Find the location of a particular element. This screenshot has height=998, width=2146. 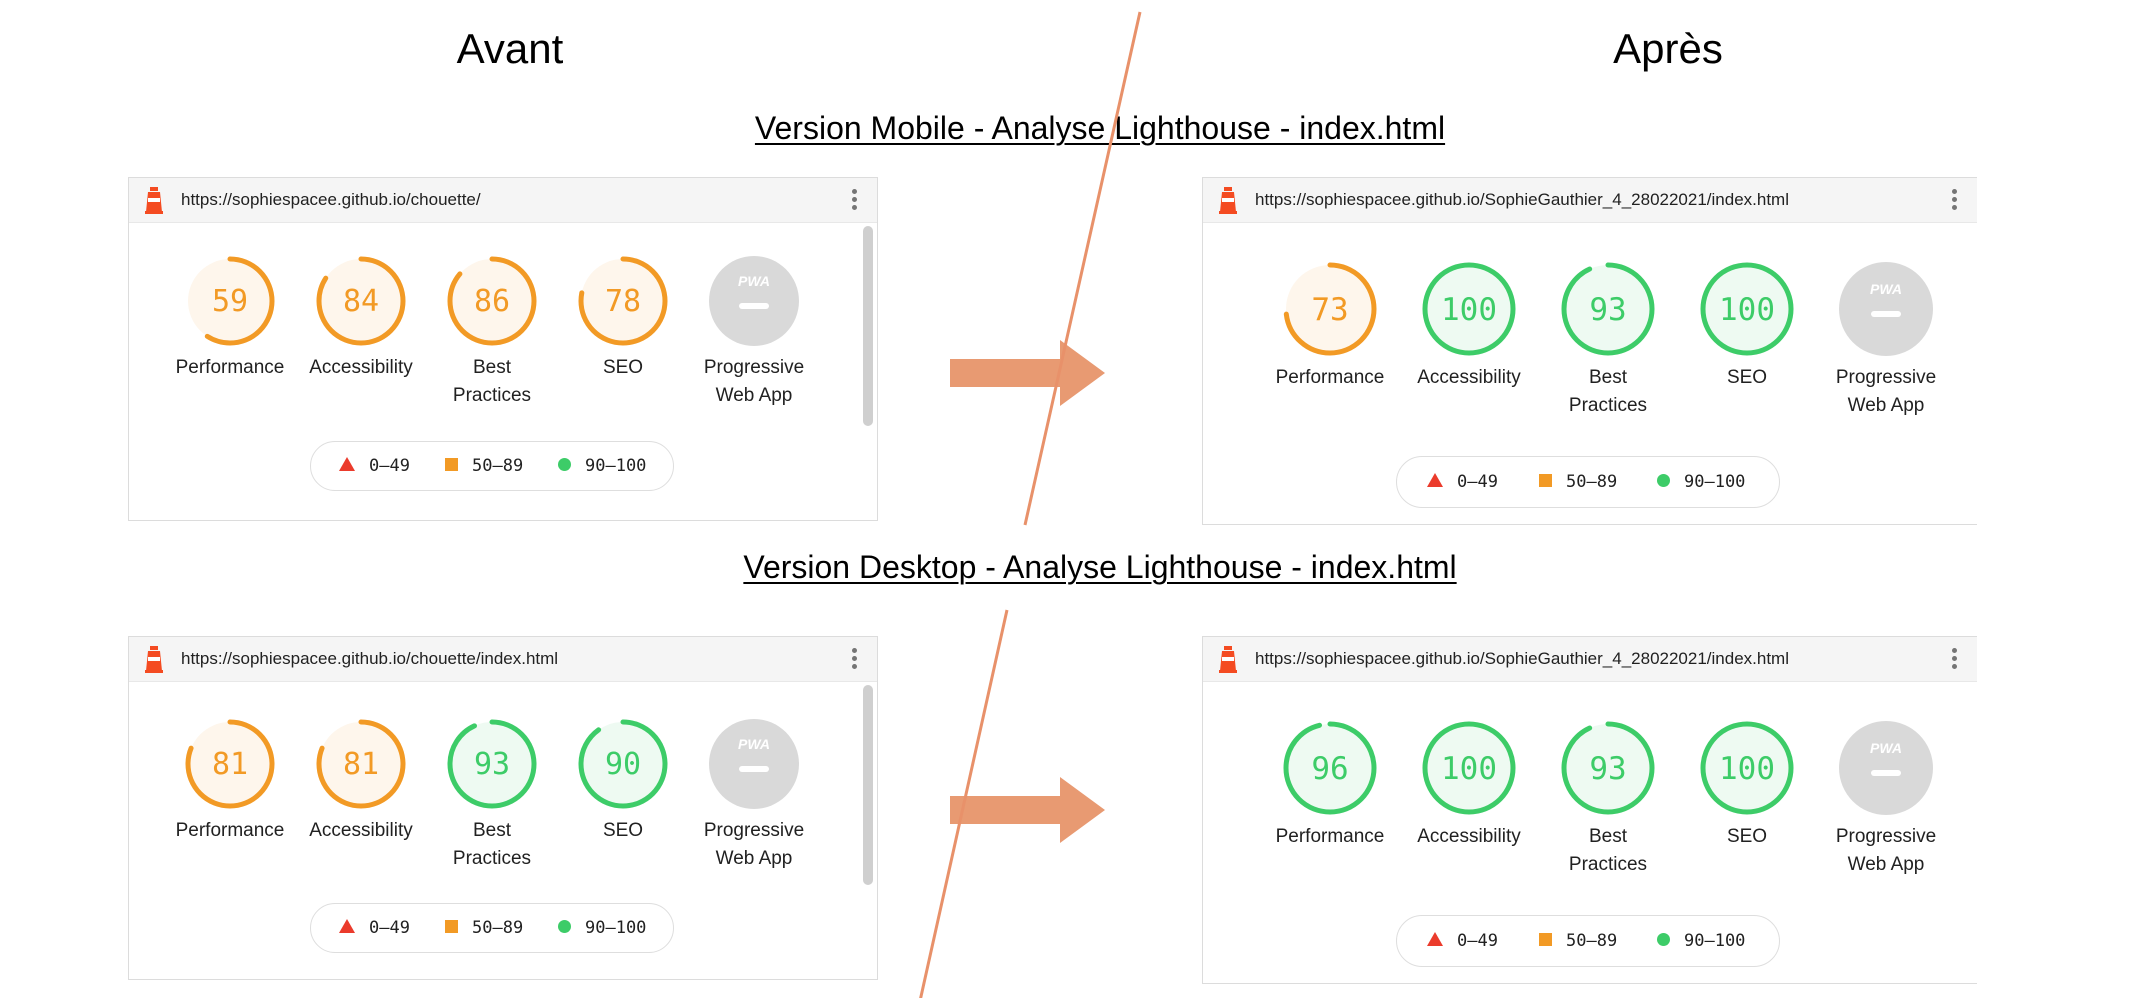

report-url: https://sophiespacee.github.io/chouette/ is located at coordinates (331, 200).